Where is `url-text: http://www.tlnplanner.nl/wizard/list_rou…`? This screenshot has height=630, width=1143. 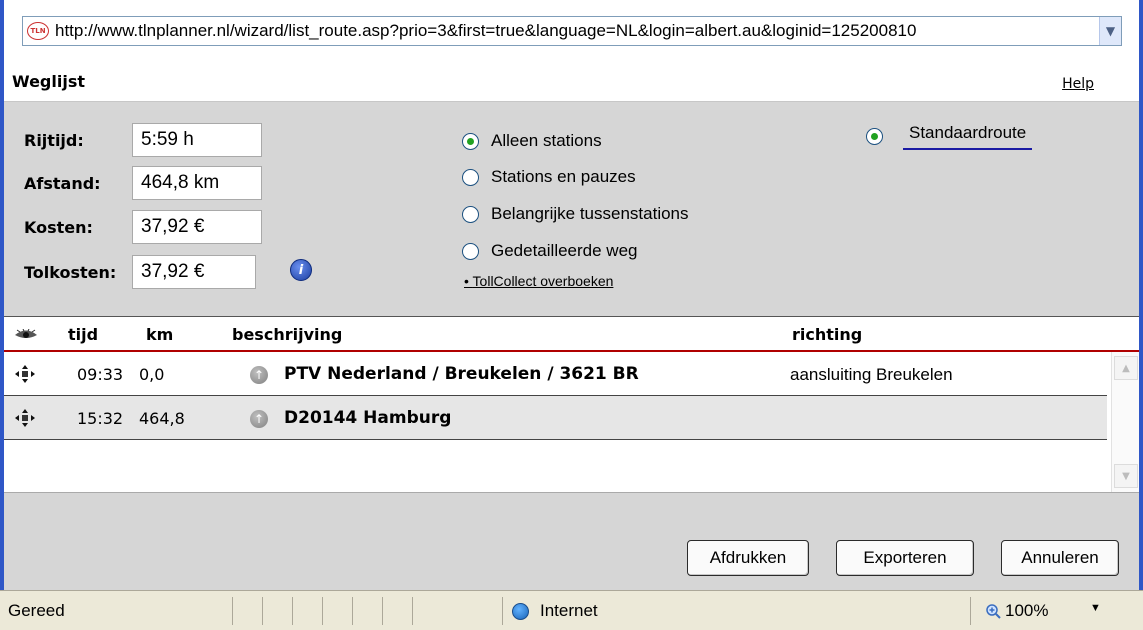
url-text: http://www.tlnplanner.nl/wizard/list_rou… is located at coordinates (575, 31).